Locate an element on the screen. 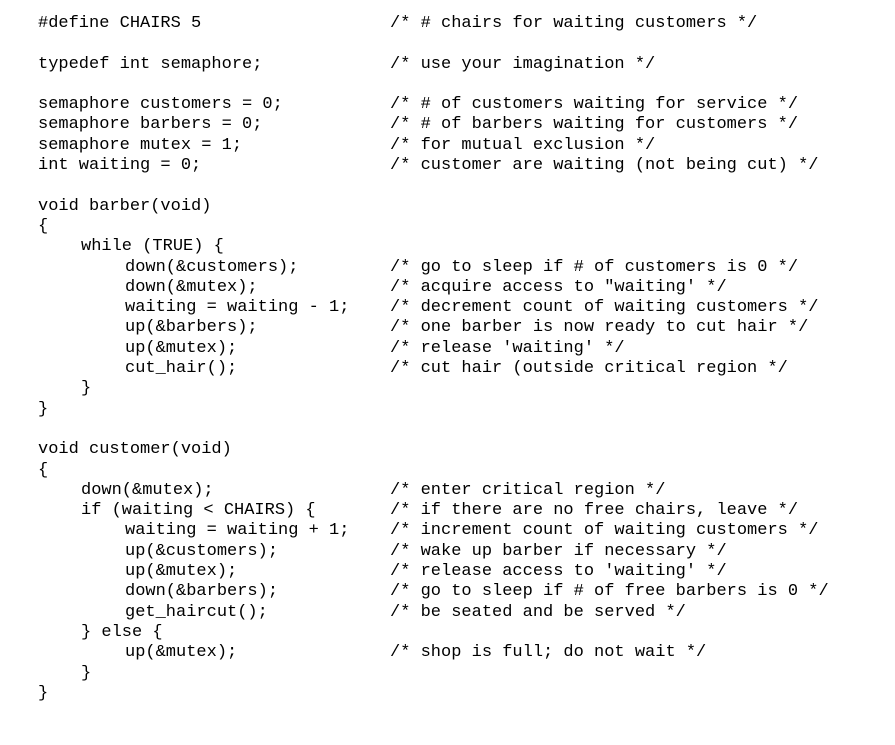  code-comment: /* wake up barber if necessary */ is located at coordinates (558, 551).